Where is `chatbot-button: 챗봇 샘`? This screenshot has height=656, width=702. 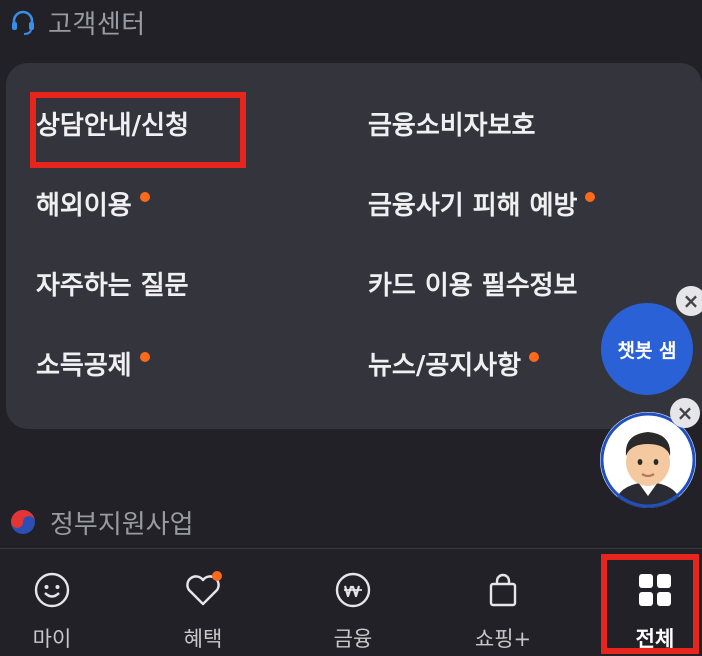 chatbot-button: 챗봇 샘 is located at coordinates (647, 349).